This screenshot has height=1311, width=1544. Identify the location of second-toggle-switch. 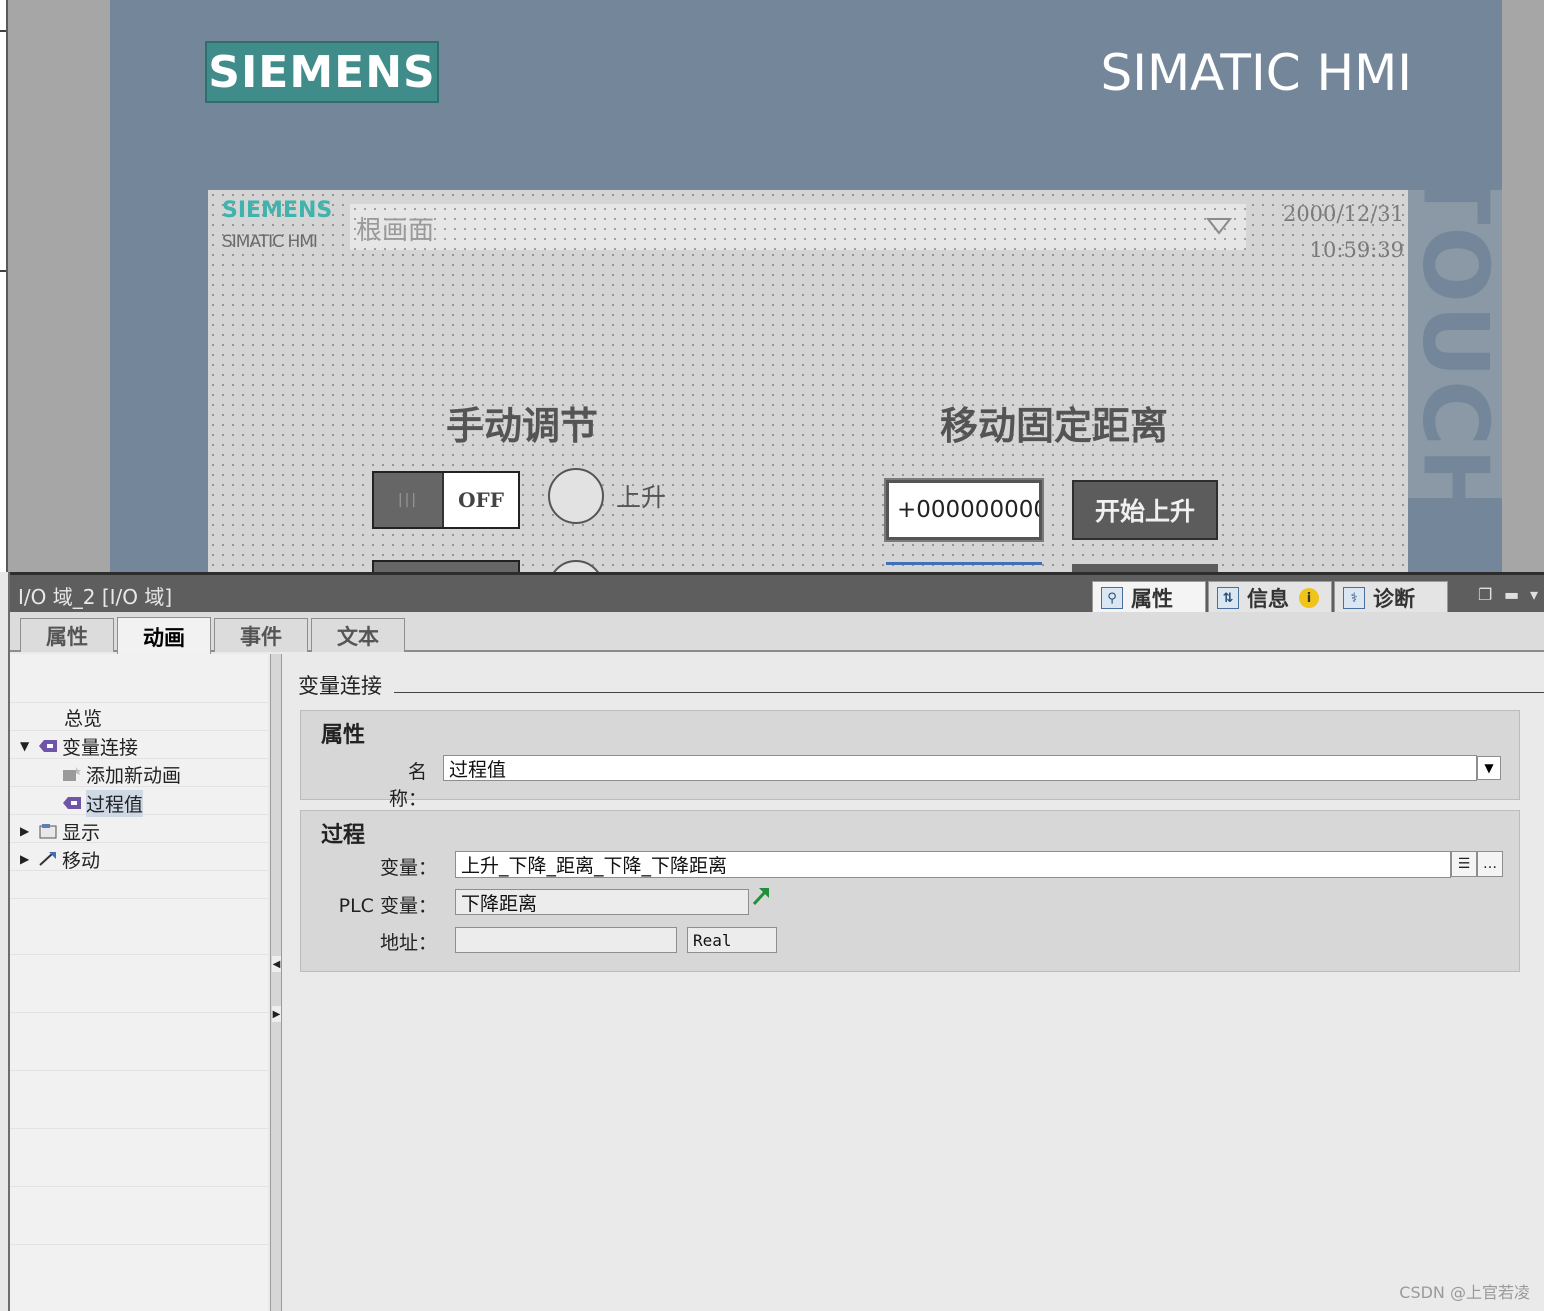
(446, 566).